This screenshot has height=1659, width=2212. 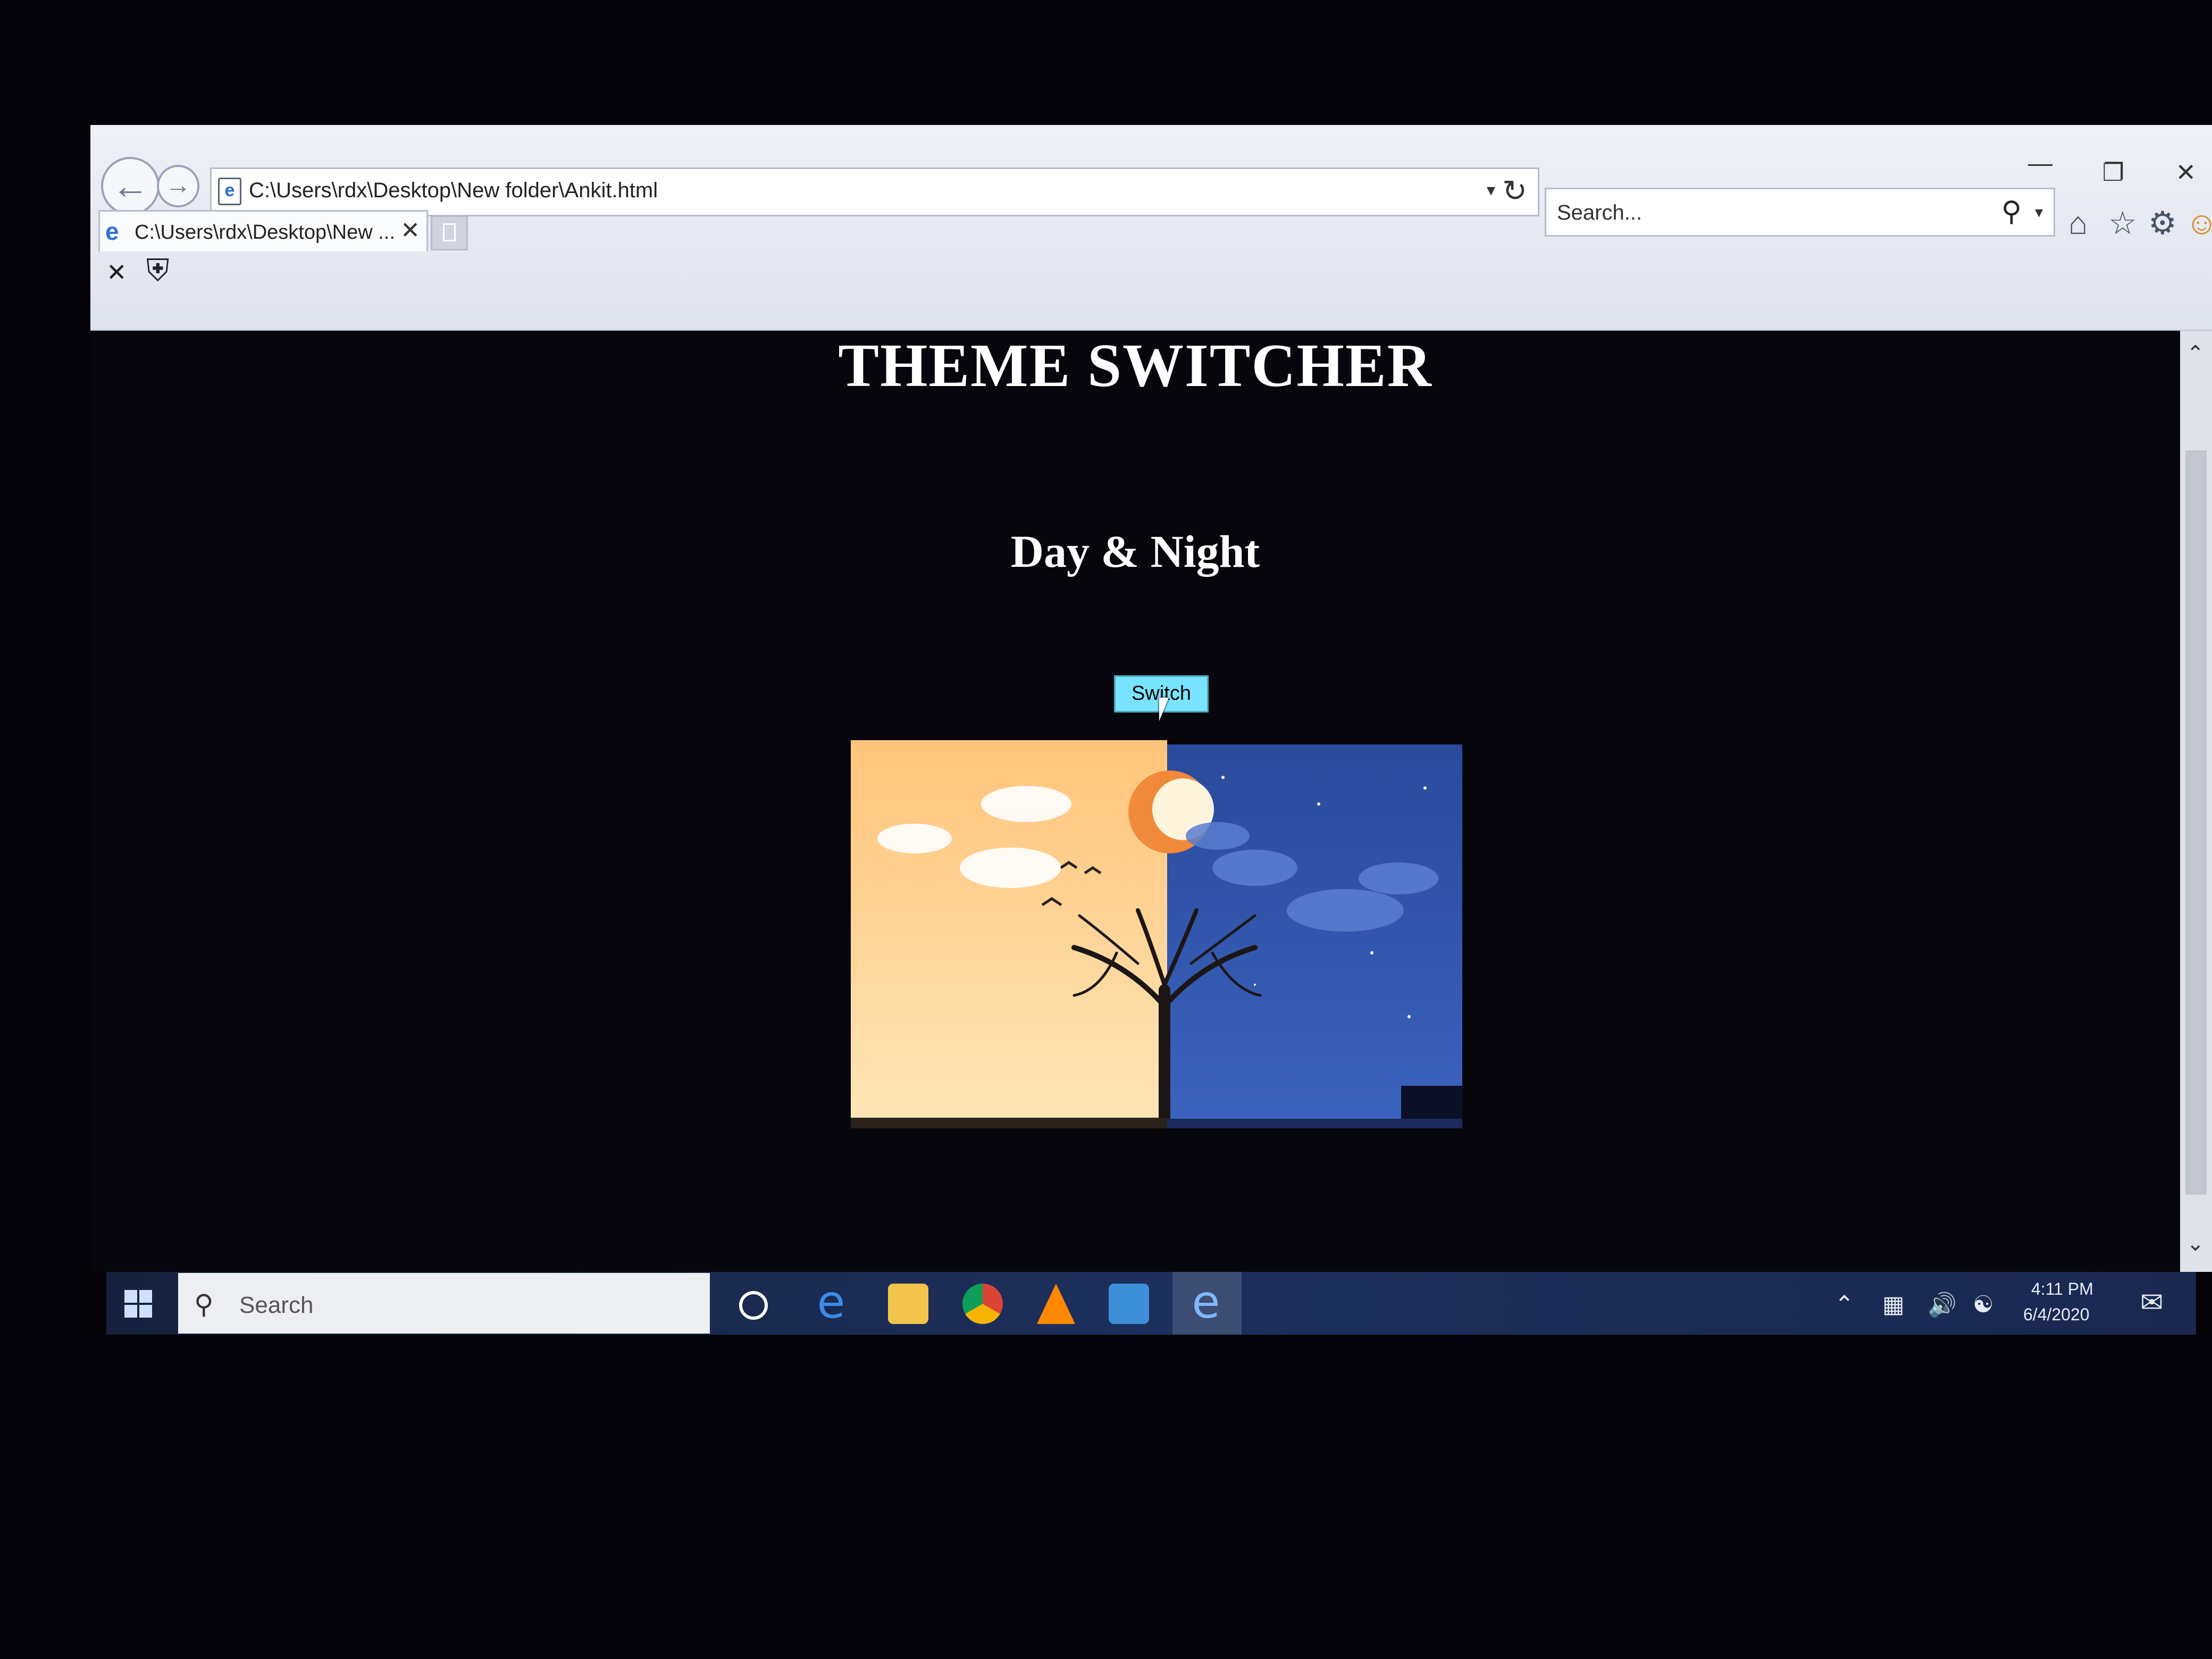 What do you see at coordinates (2056, 1315) in the screenshot?
I see `clock-date: 6/4/2020` at bounding box center [2056, 1315].